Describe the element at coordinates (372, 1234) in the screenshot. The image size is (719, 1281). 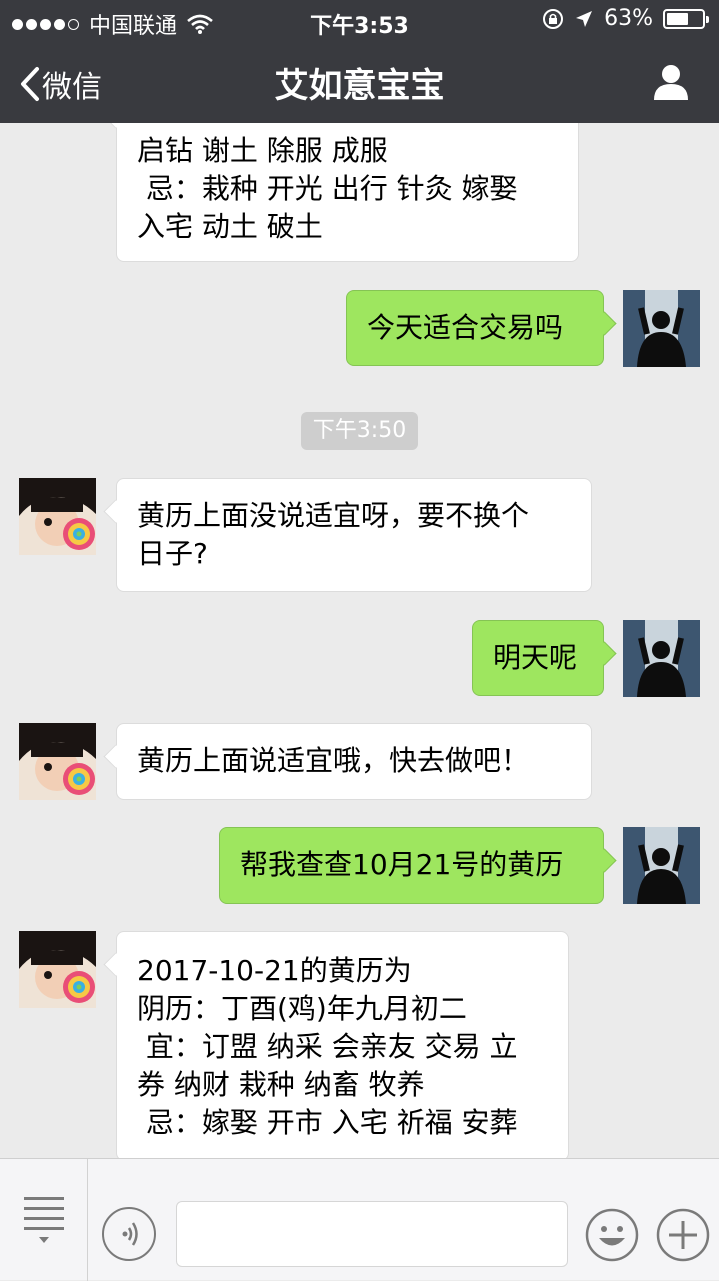
I see `message-input` at that location.